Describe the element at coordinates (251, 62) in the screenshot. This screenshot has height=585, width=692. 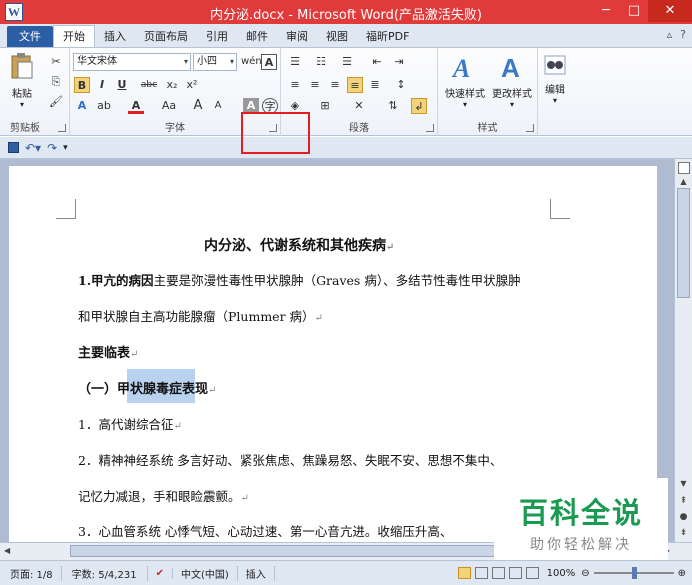
I see `phonetic-guide-icon: wén` at that location.